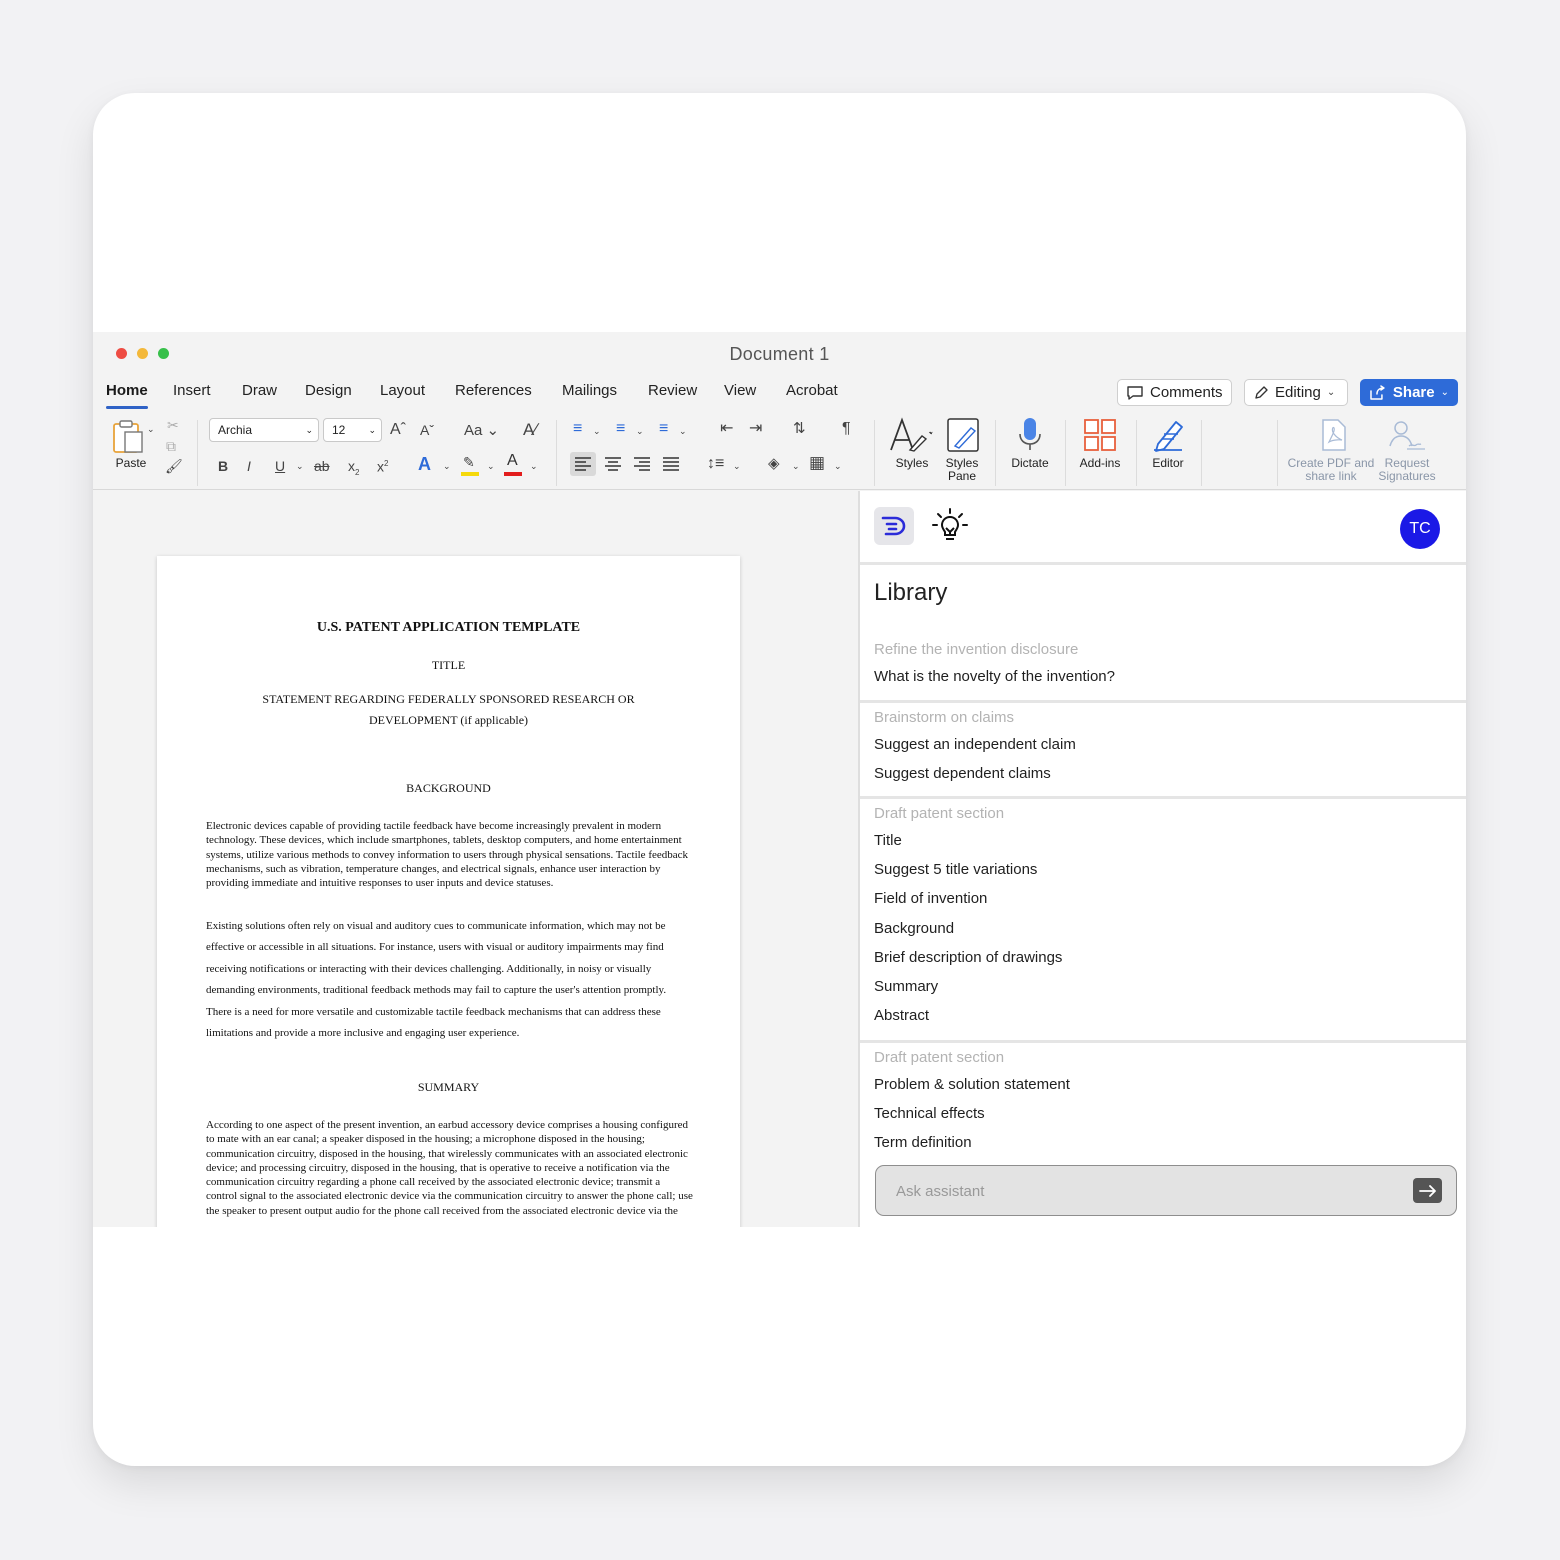  I want to click on sort-icon: ⇅, so click(799, 429).